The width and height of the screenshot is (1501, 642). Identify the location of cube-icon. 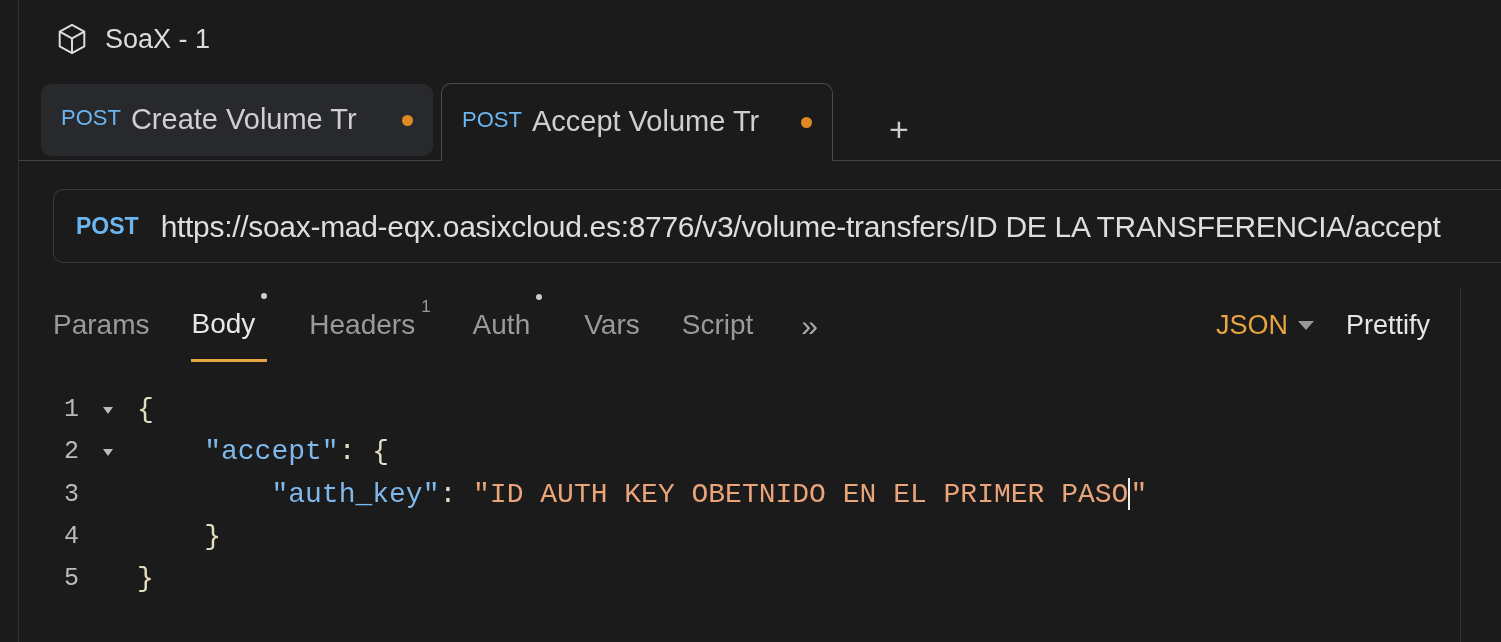
(72, 39).